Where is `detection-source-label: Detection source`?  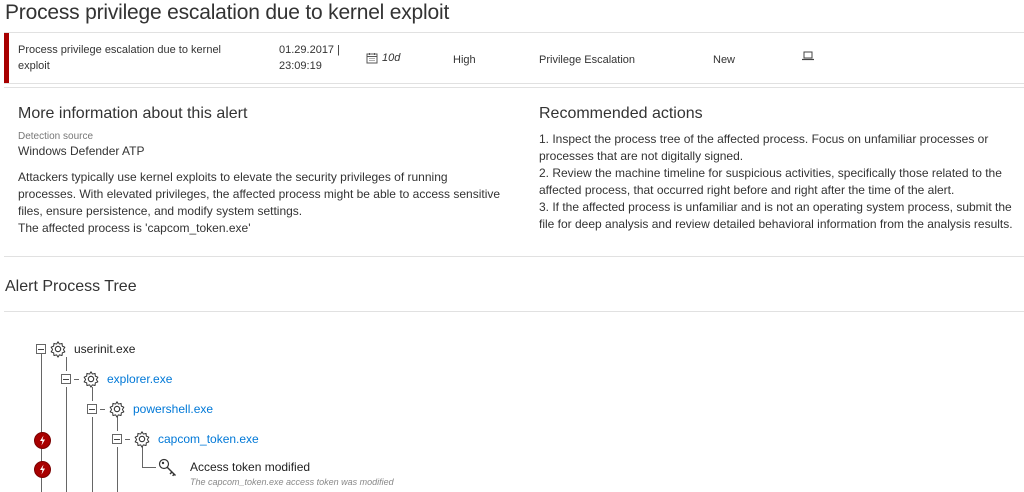
detection-source-label: Detection source is located at coordinates (56, 136).